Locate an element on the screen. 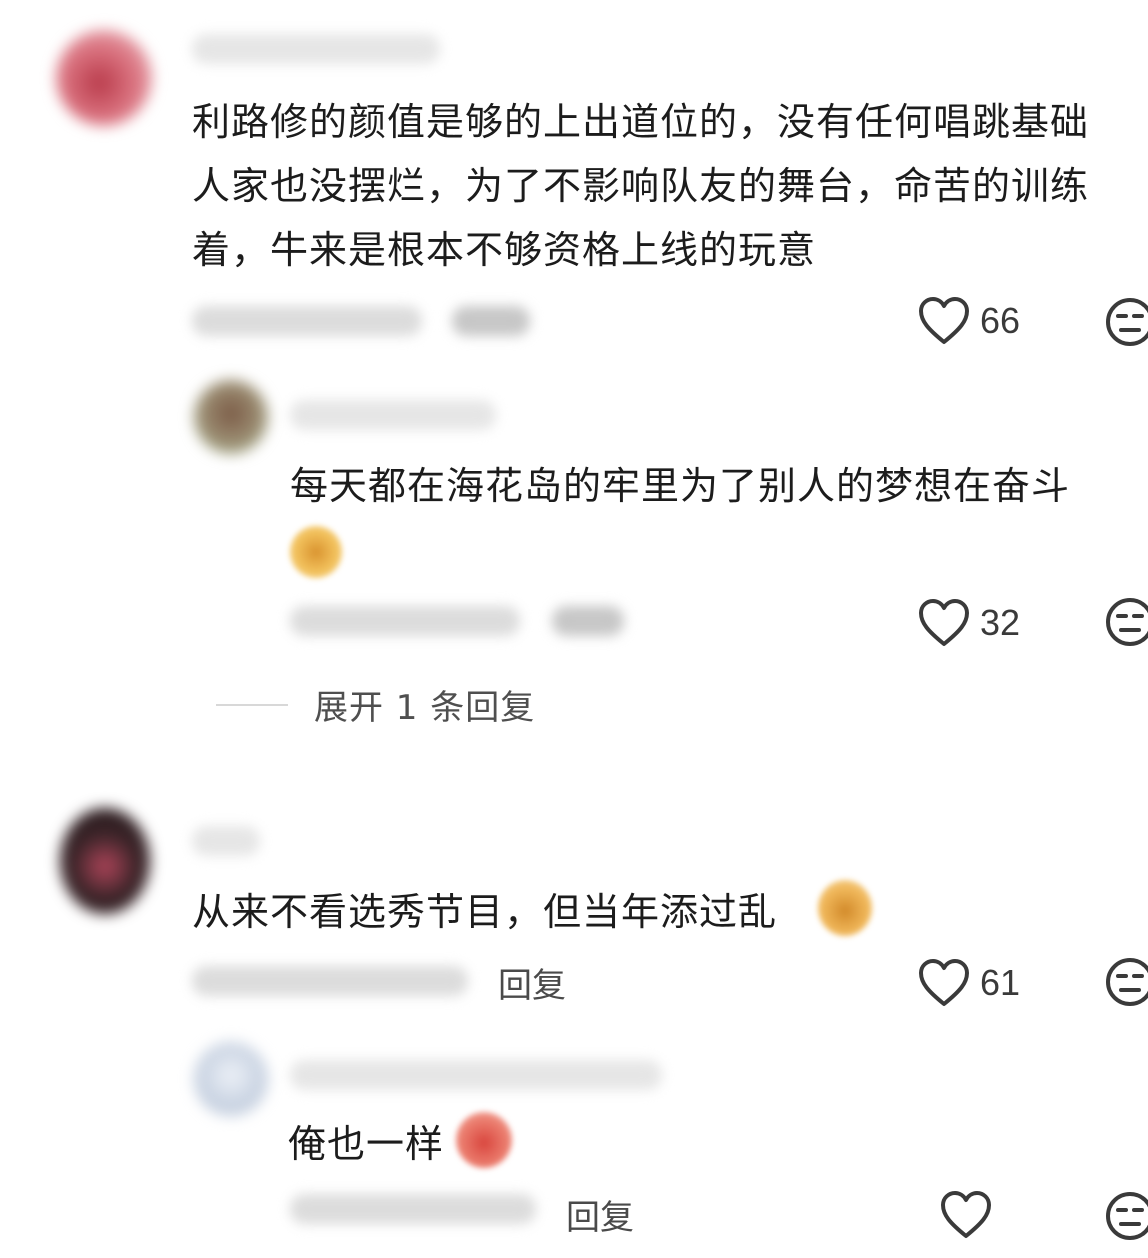 This screenshot has height=1258, width=1148. like-count: 32 is located at coordinates (1000, 622).